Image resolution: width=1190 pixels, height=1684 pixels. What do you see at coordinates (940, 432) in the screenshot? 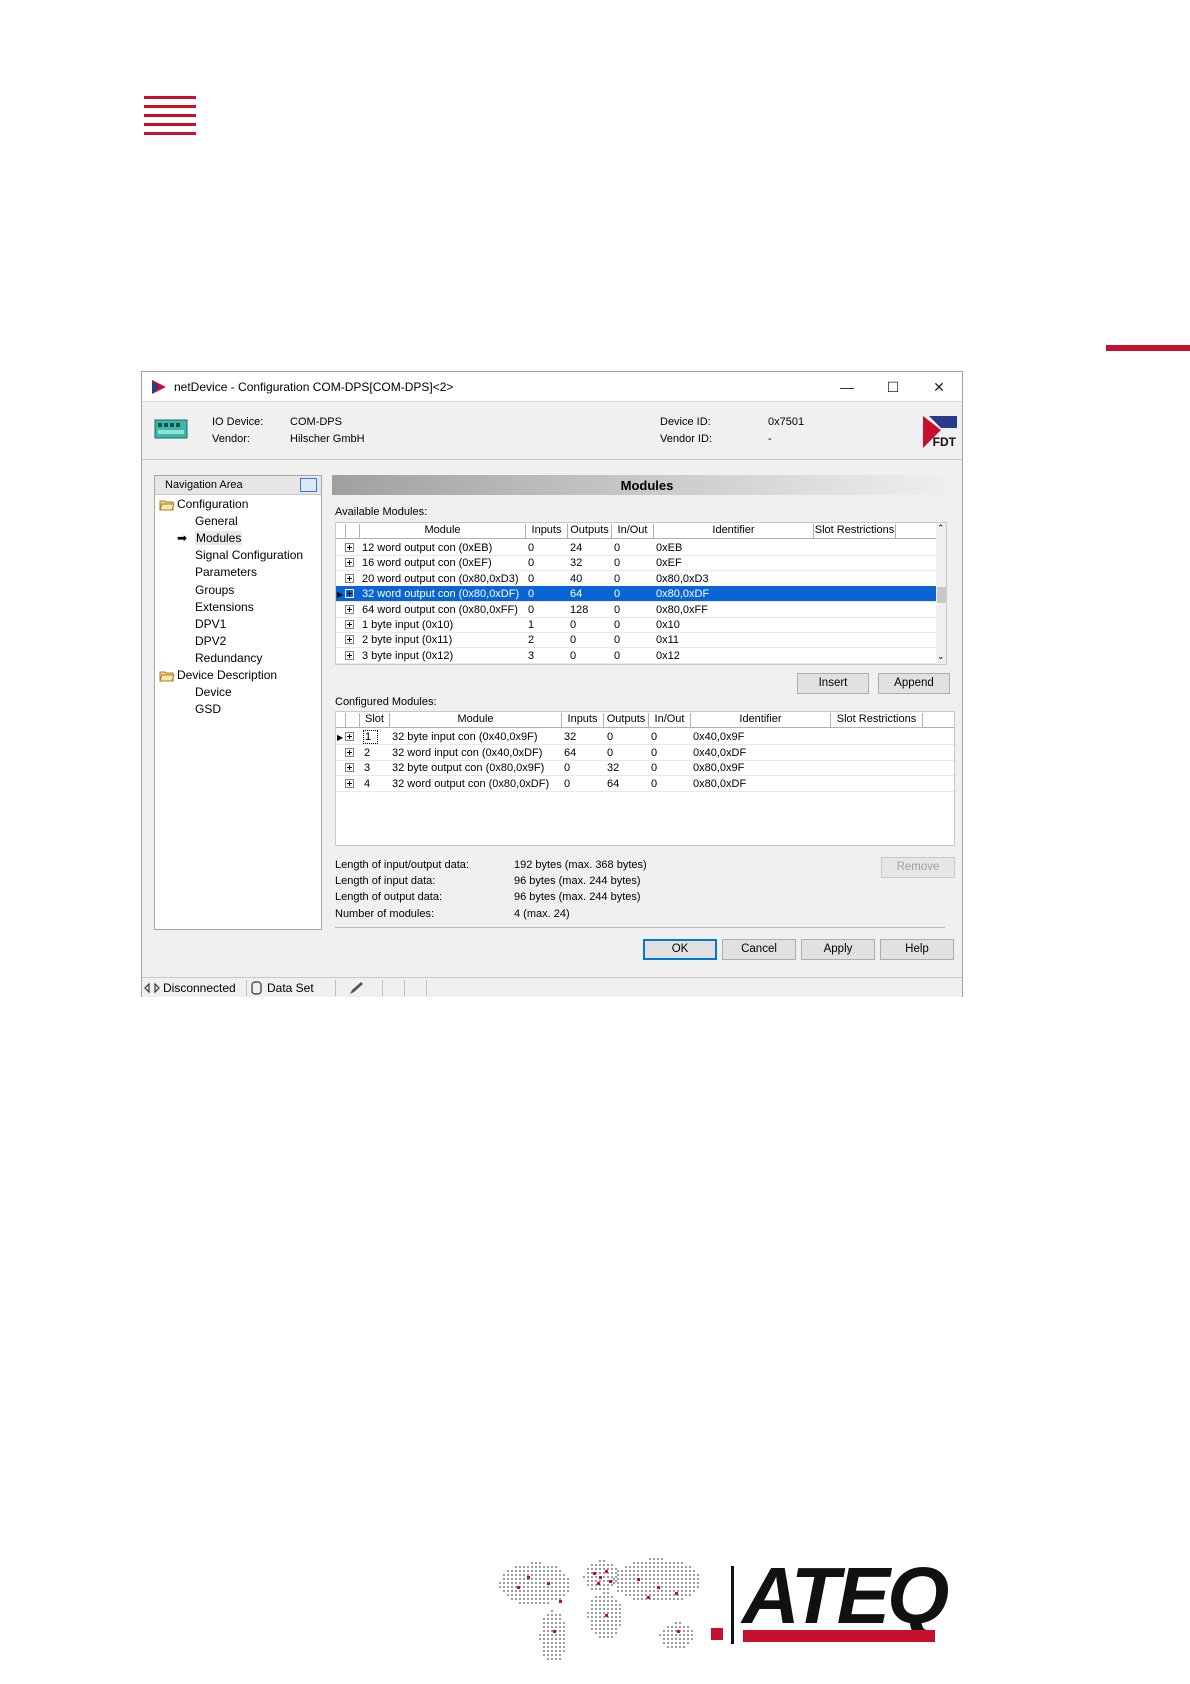
I see `fdt-logo: FDT` at bounding box center [940, 432].